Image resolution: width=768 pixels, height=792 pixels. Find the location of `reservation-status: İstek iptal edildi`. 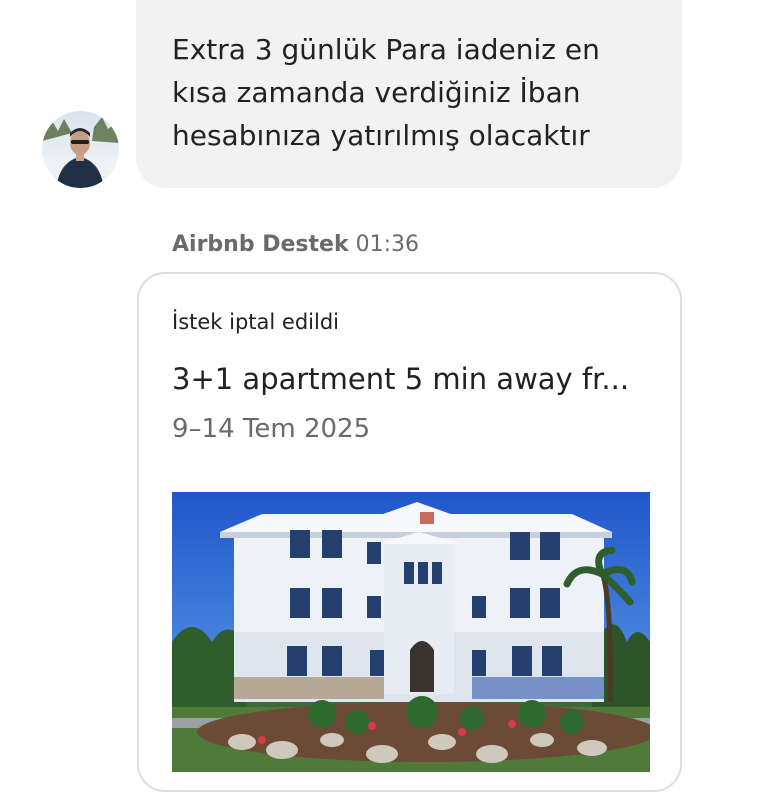

reservation-status: İstek iptal edildi is located at coordinates (255, 322).